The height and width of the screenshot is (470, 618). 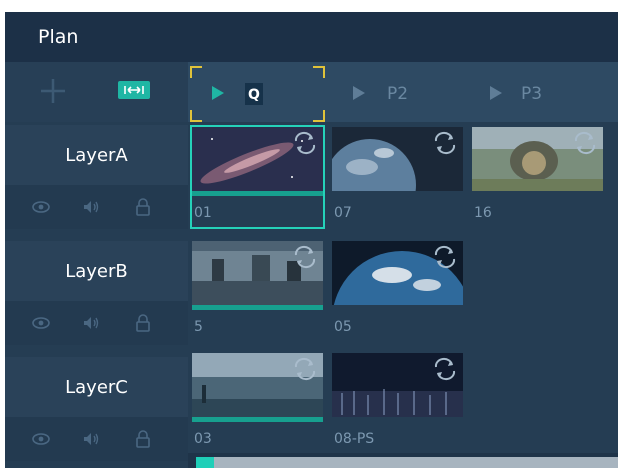 I want to click on clip-tile: 07, so click(x=397, y=177).